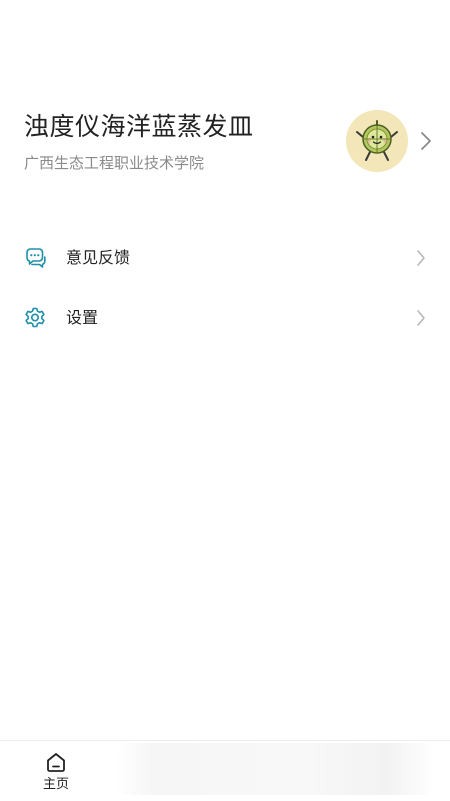 This screenshot has height=801, width=450. Describe the element at coordinates (55, 784) in the screenshot. I see `tab-home-label: 主页` at that location.